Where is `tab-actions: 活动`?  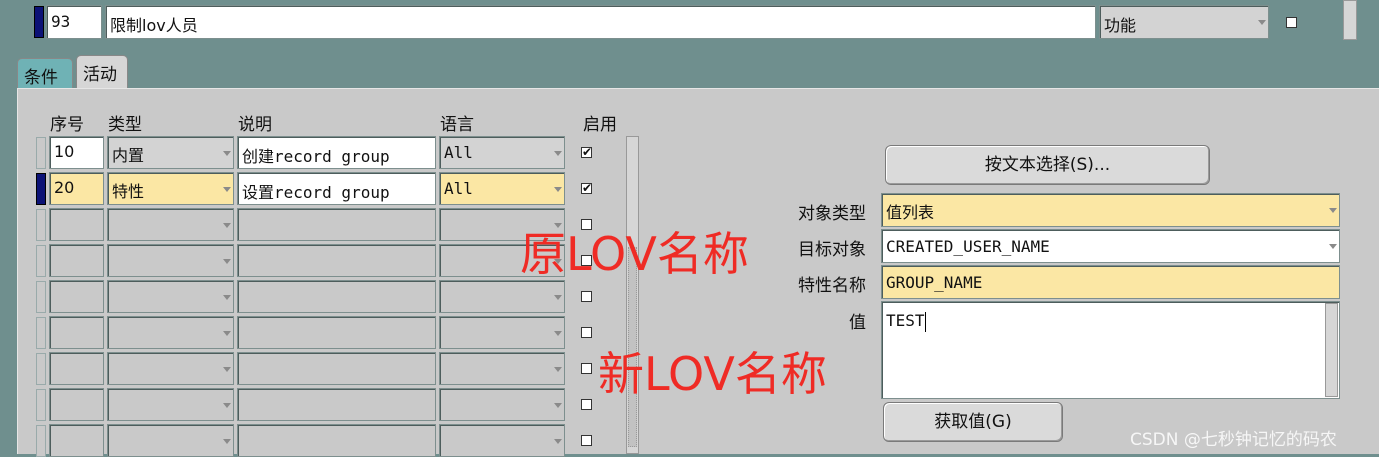
tab-actions: 活动 is located at coordinates (102, 72).